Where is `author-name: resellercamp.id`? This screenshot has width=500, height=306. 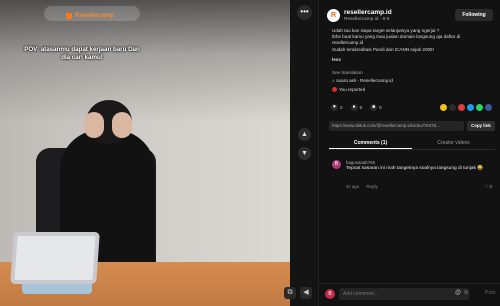
author-name: resellercamp.id is located at coordinates (399, 12).